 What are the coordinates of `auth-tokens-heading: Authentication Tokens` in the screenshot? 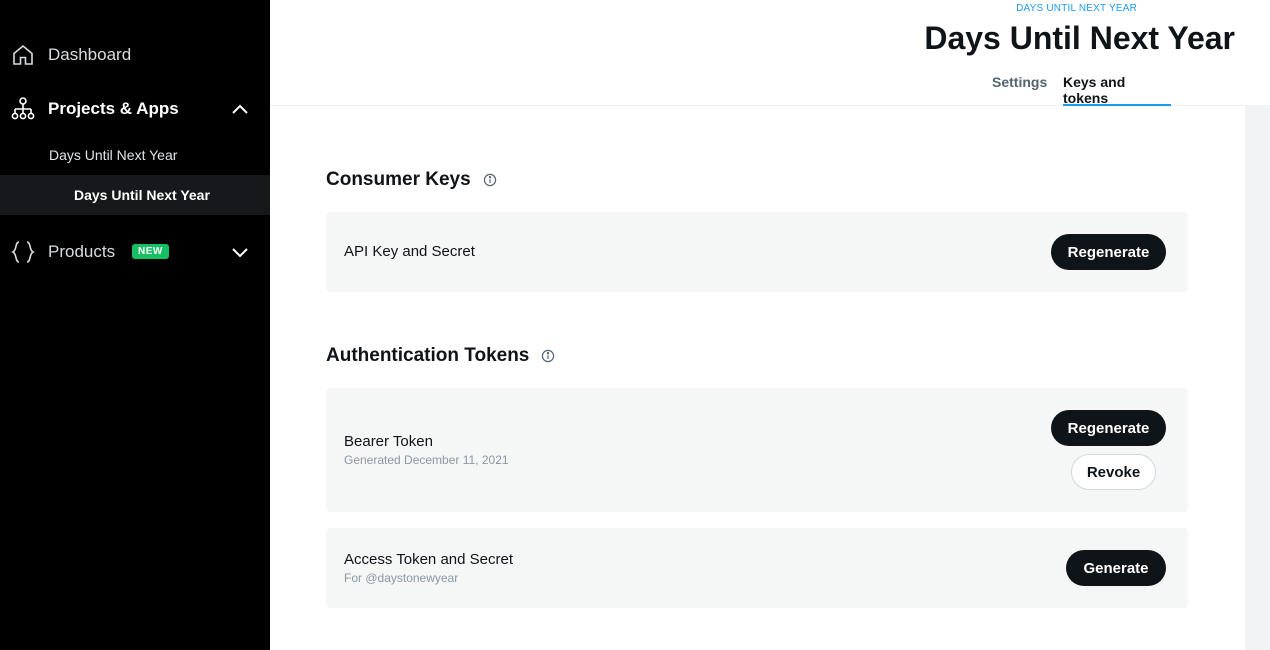 It's located at (440, 356).